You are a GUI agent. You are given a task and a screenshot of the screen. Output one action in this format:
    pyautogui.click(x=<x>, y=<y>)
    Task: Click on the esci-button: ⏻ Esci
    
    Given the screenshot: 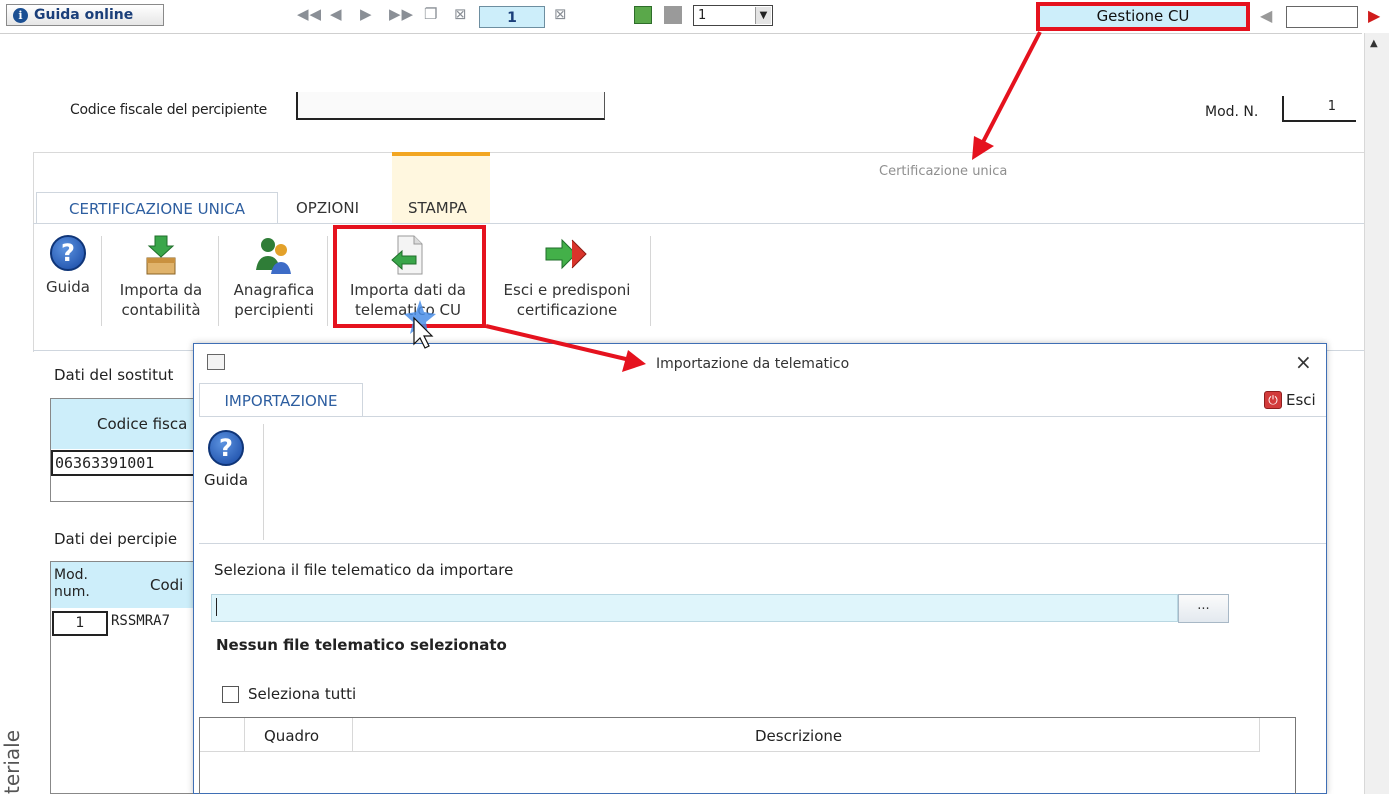 What is the action you would take?
    pyautogui.click(x=1290, y=400)
    